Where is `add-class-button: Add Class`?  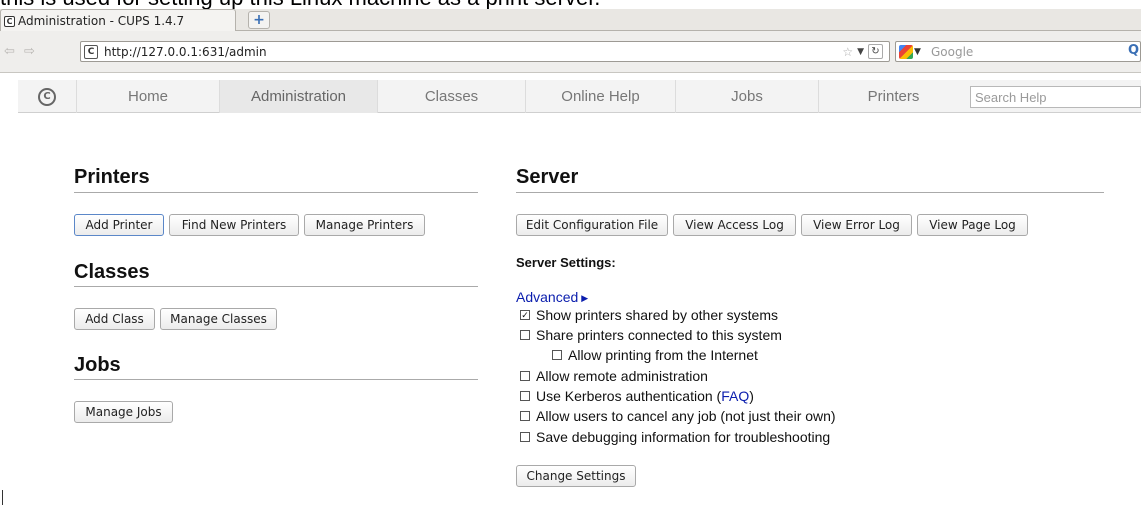 add-class-button: Add Class is located at coordinates (114, 319).